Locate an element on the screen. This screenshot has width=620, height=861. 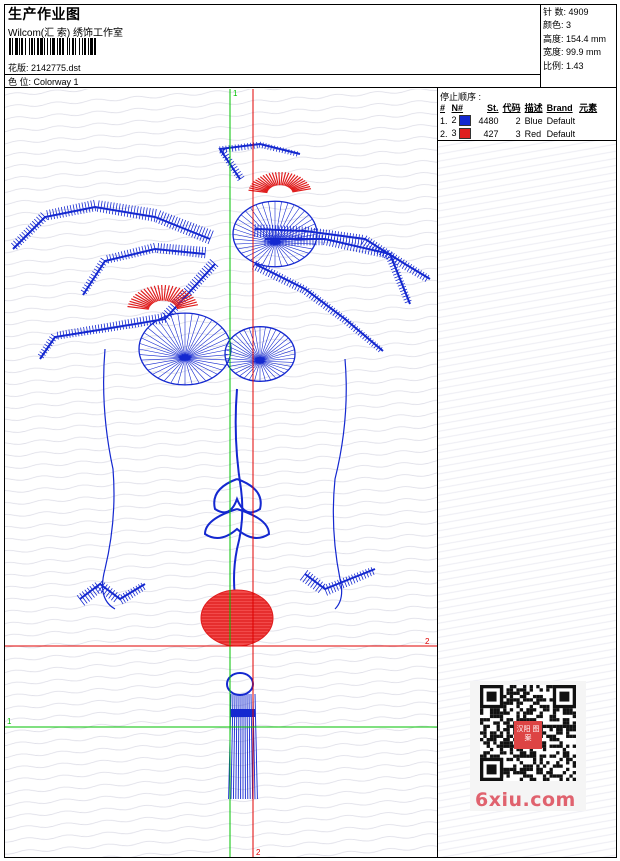
stat-stitches: 针 数: 4909 is located at coordinates (566, 12).